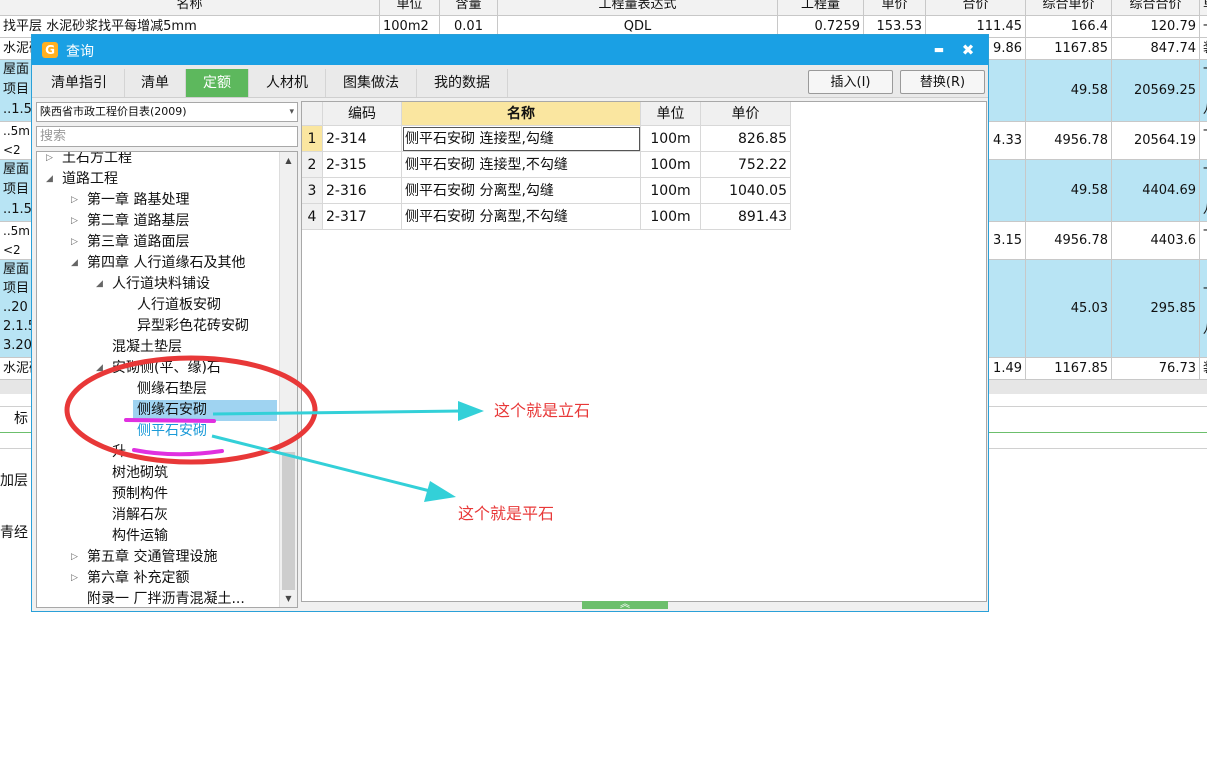 Image resolution: width=1207 pixels, height=781 pixels. I want to click on annotation-upright-stone: 这个就是立石, so click(542, 410).